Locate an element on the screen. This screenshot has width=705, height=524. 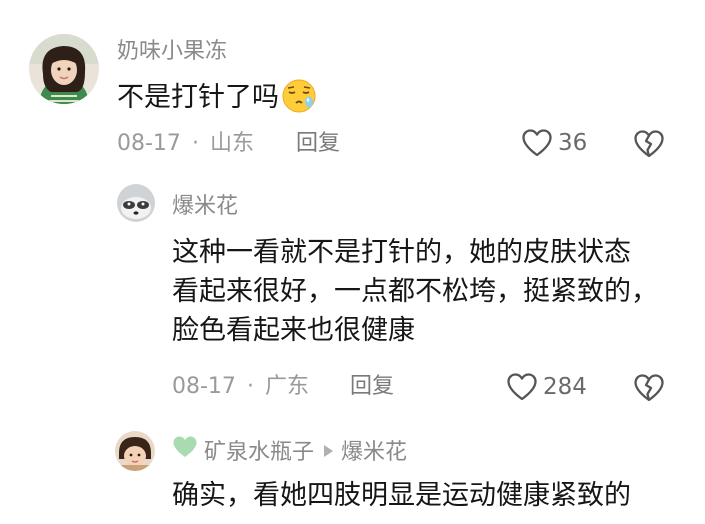
comment-text-line: 看起来很好，一点都不松垮，挺紧致的， is located at coordinates (415, 291).